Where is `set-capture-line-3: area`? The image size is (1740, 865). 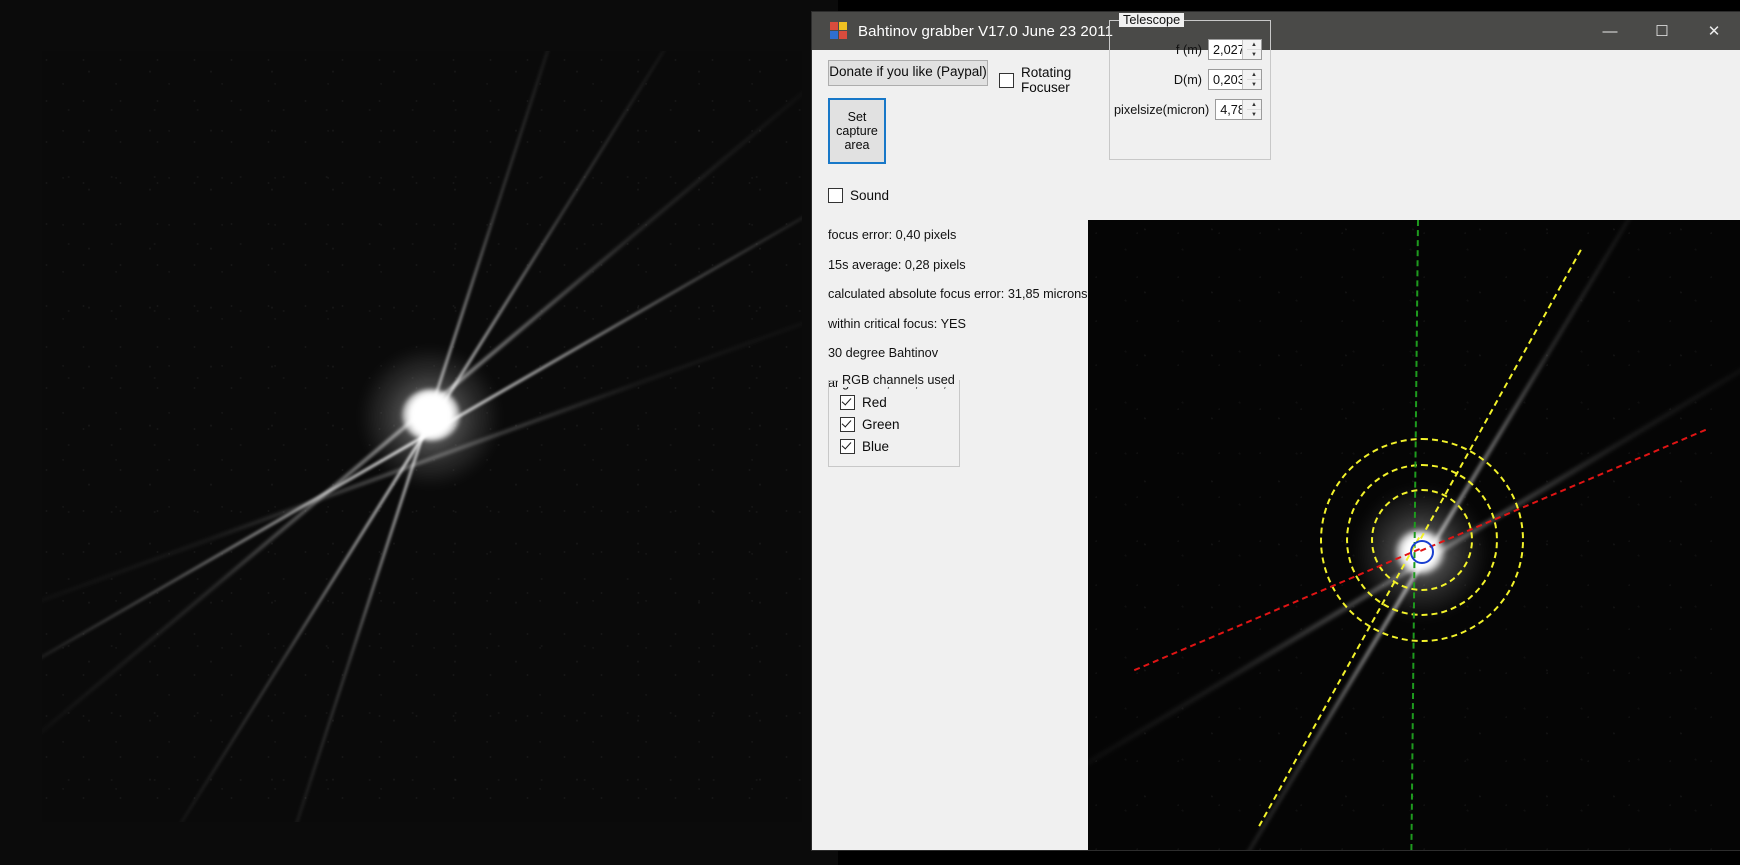 set-capture-line-3: area is located at coordinates (857, 145).